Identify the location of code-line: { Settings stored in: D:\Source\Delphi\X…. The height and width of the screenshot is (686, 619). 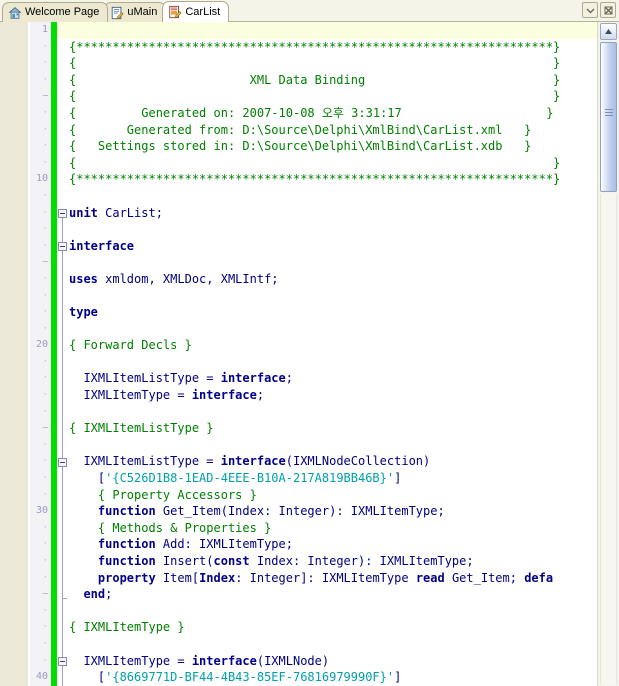
(327, 146).